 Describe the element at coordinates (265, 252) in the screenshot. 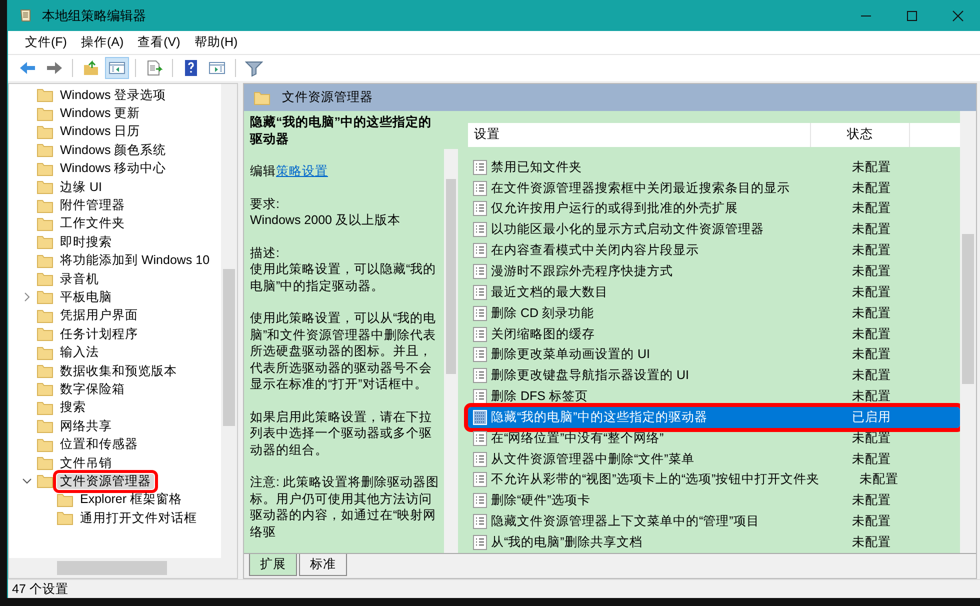

I see `description-label: 描述:` at that location.